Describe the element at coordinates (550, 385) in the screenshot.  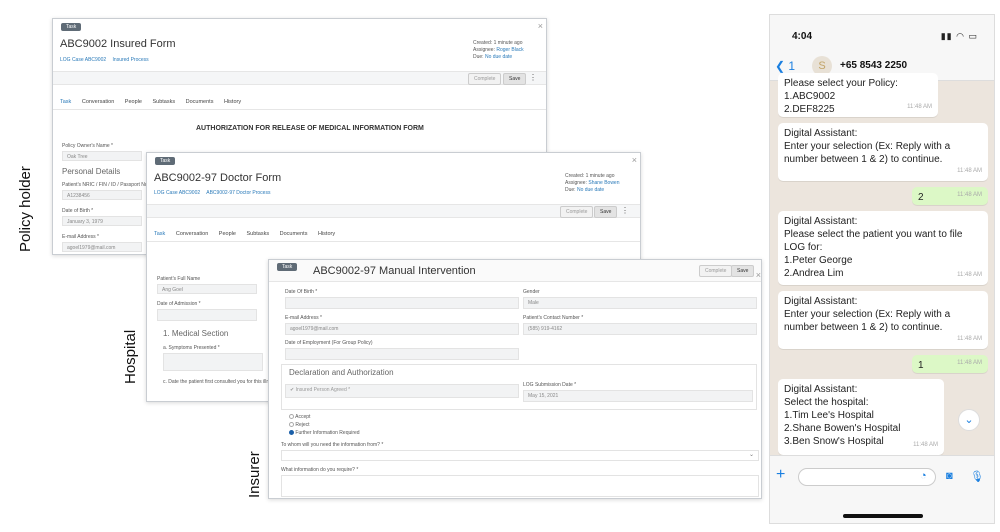
I see `log-date-label: LOG Submission Date *` at that location.